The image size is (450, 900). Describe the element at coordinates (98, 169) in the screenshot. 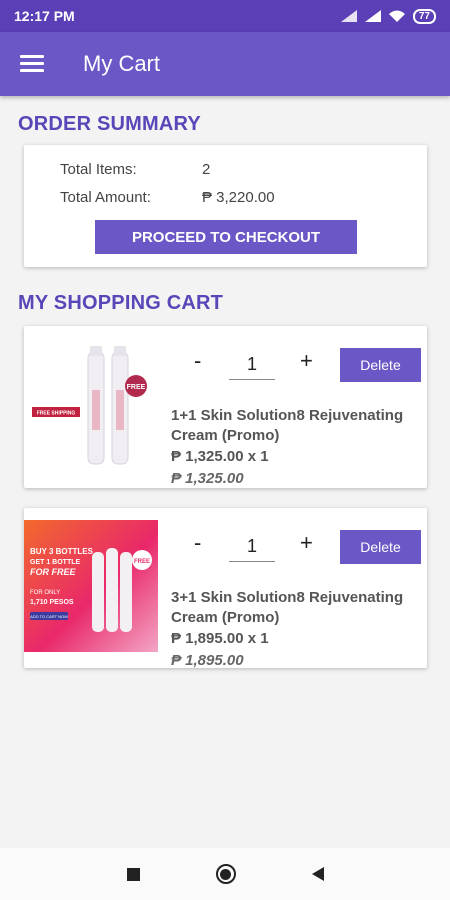

I see `total-items-label: Total Items:` at that location.